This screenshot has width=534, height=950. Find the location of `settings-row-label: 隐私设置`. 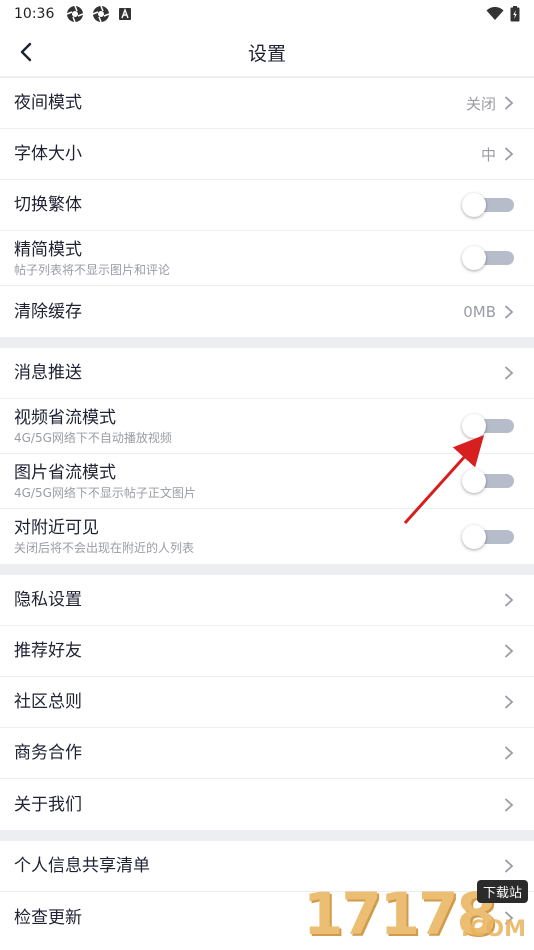

settings-row-label: 隐私设置 is located at coordinates (48, 600).